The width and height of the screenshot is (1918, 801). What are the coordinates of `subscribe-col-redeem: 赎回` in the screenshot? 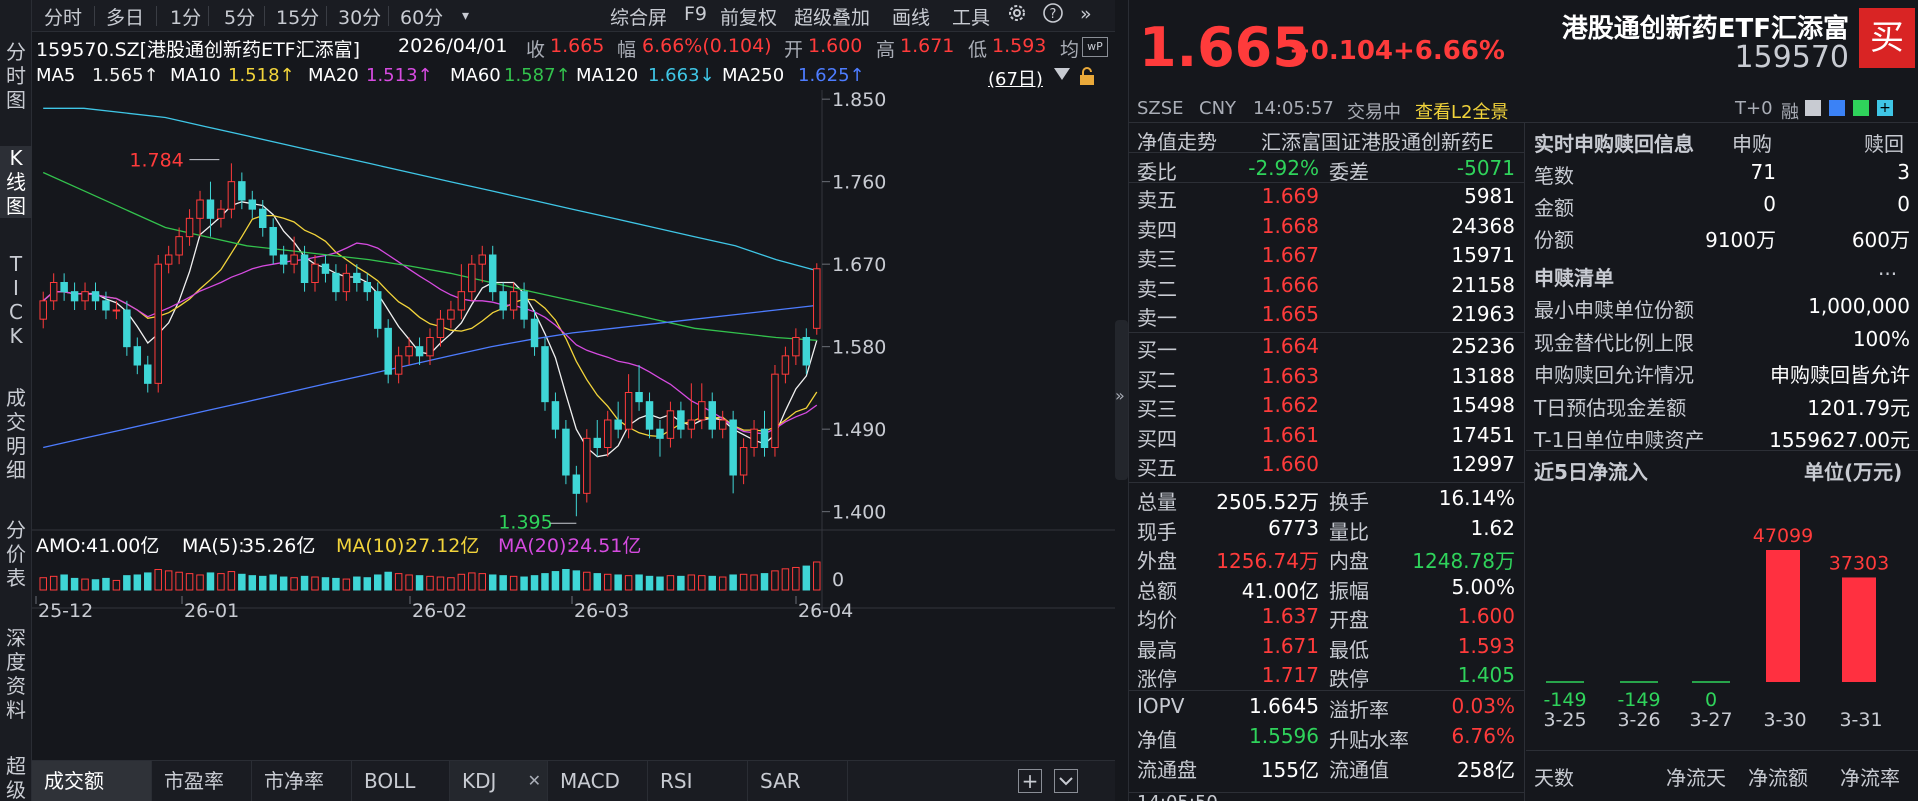 It's located at (1884, 144).